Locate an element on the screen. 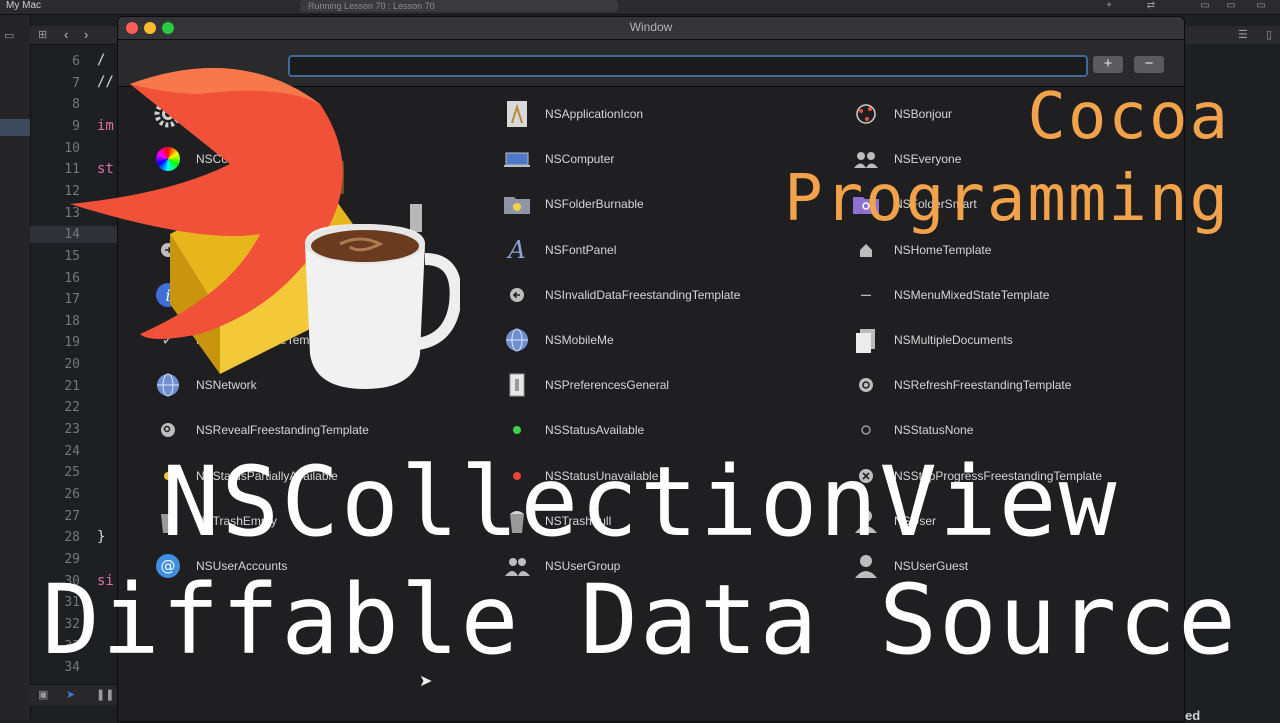  back-chevron-icon: ‹ is located at coordinates (66, 34).